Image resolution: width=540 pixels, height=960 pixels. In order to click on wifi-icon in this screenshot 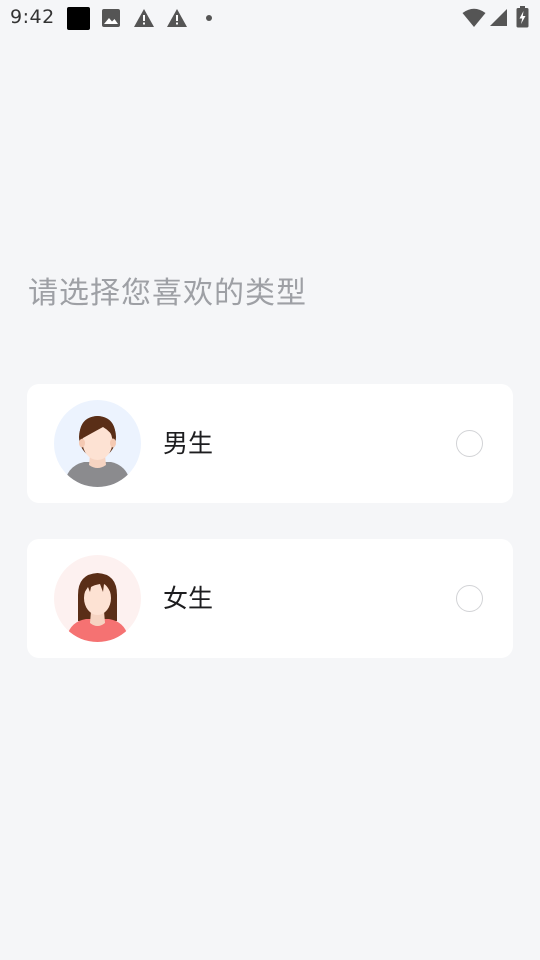, I will do `click(474, 17)`.